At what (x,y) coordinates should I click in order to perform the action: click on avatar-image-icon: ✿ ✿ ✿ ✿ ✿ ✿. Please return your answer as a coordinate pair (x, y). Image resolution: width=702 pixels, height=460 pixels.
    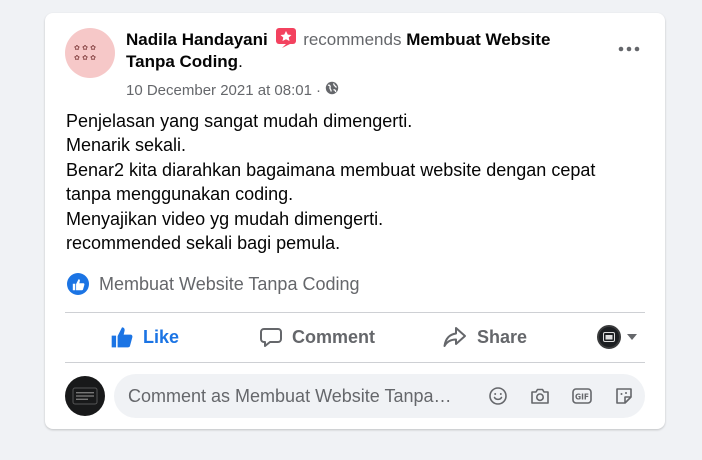
    Looking at the image, I should click on (85, 53).